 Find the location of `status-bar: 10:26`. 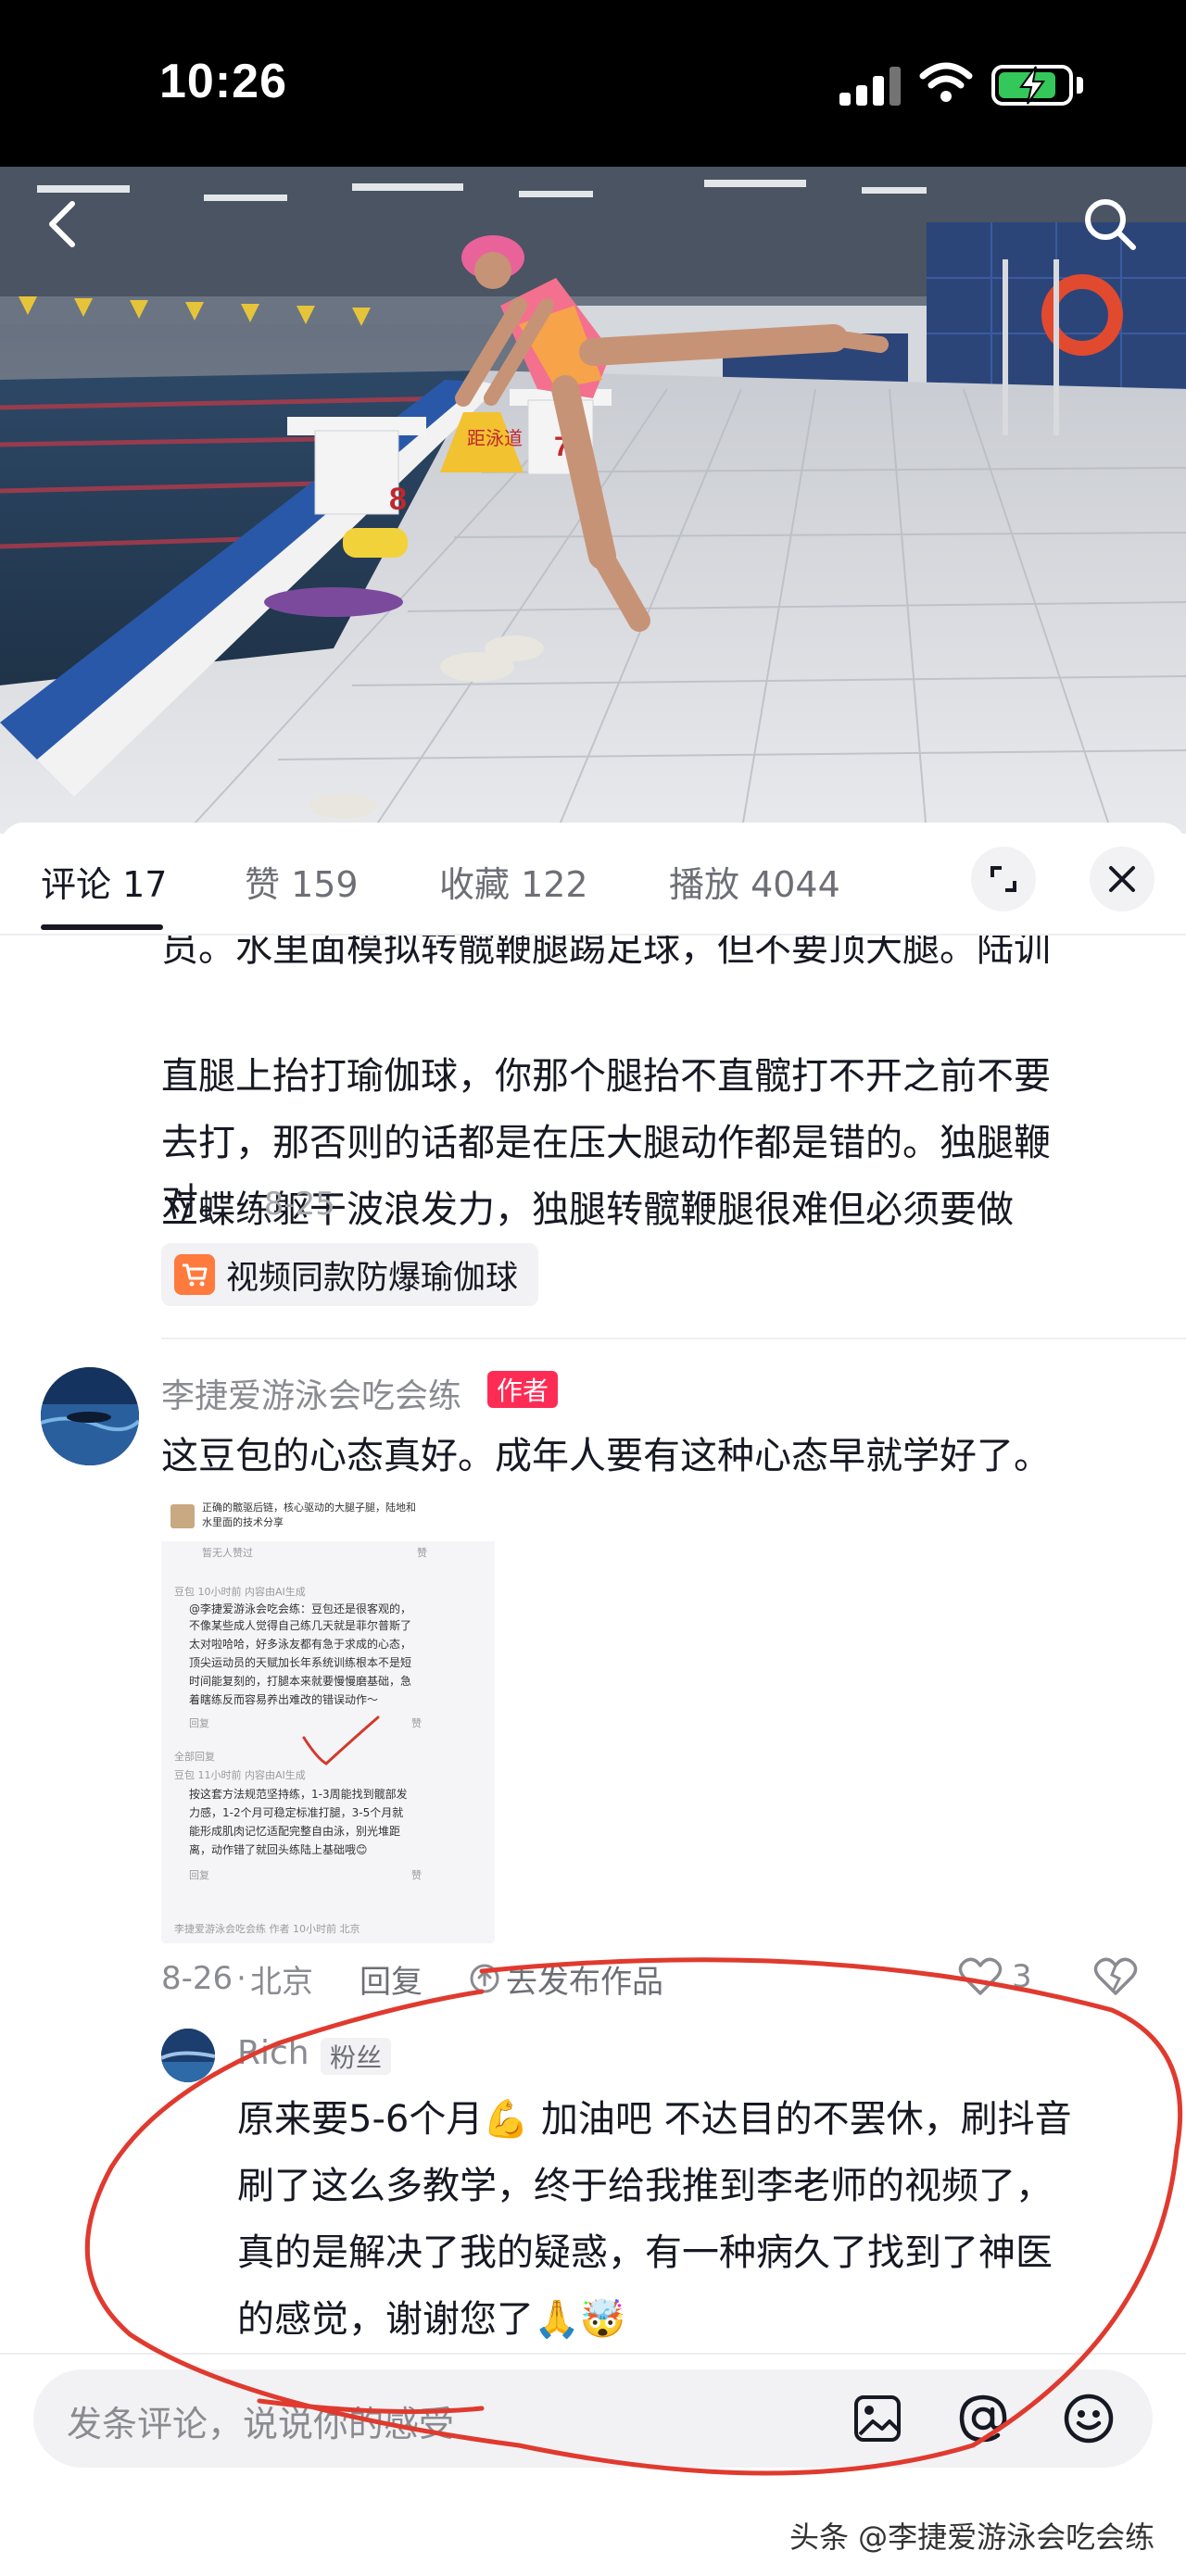

status-bar: 10:26 is located at coordinates (593, 83).